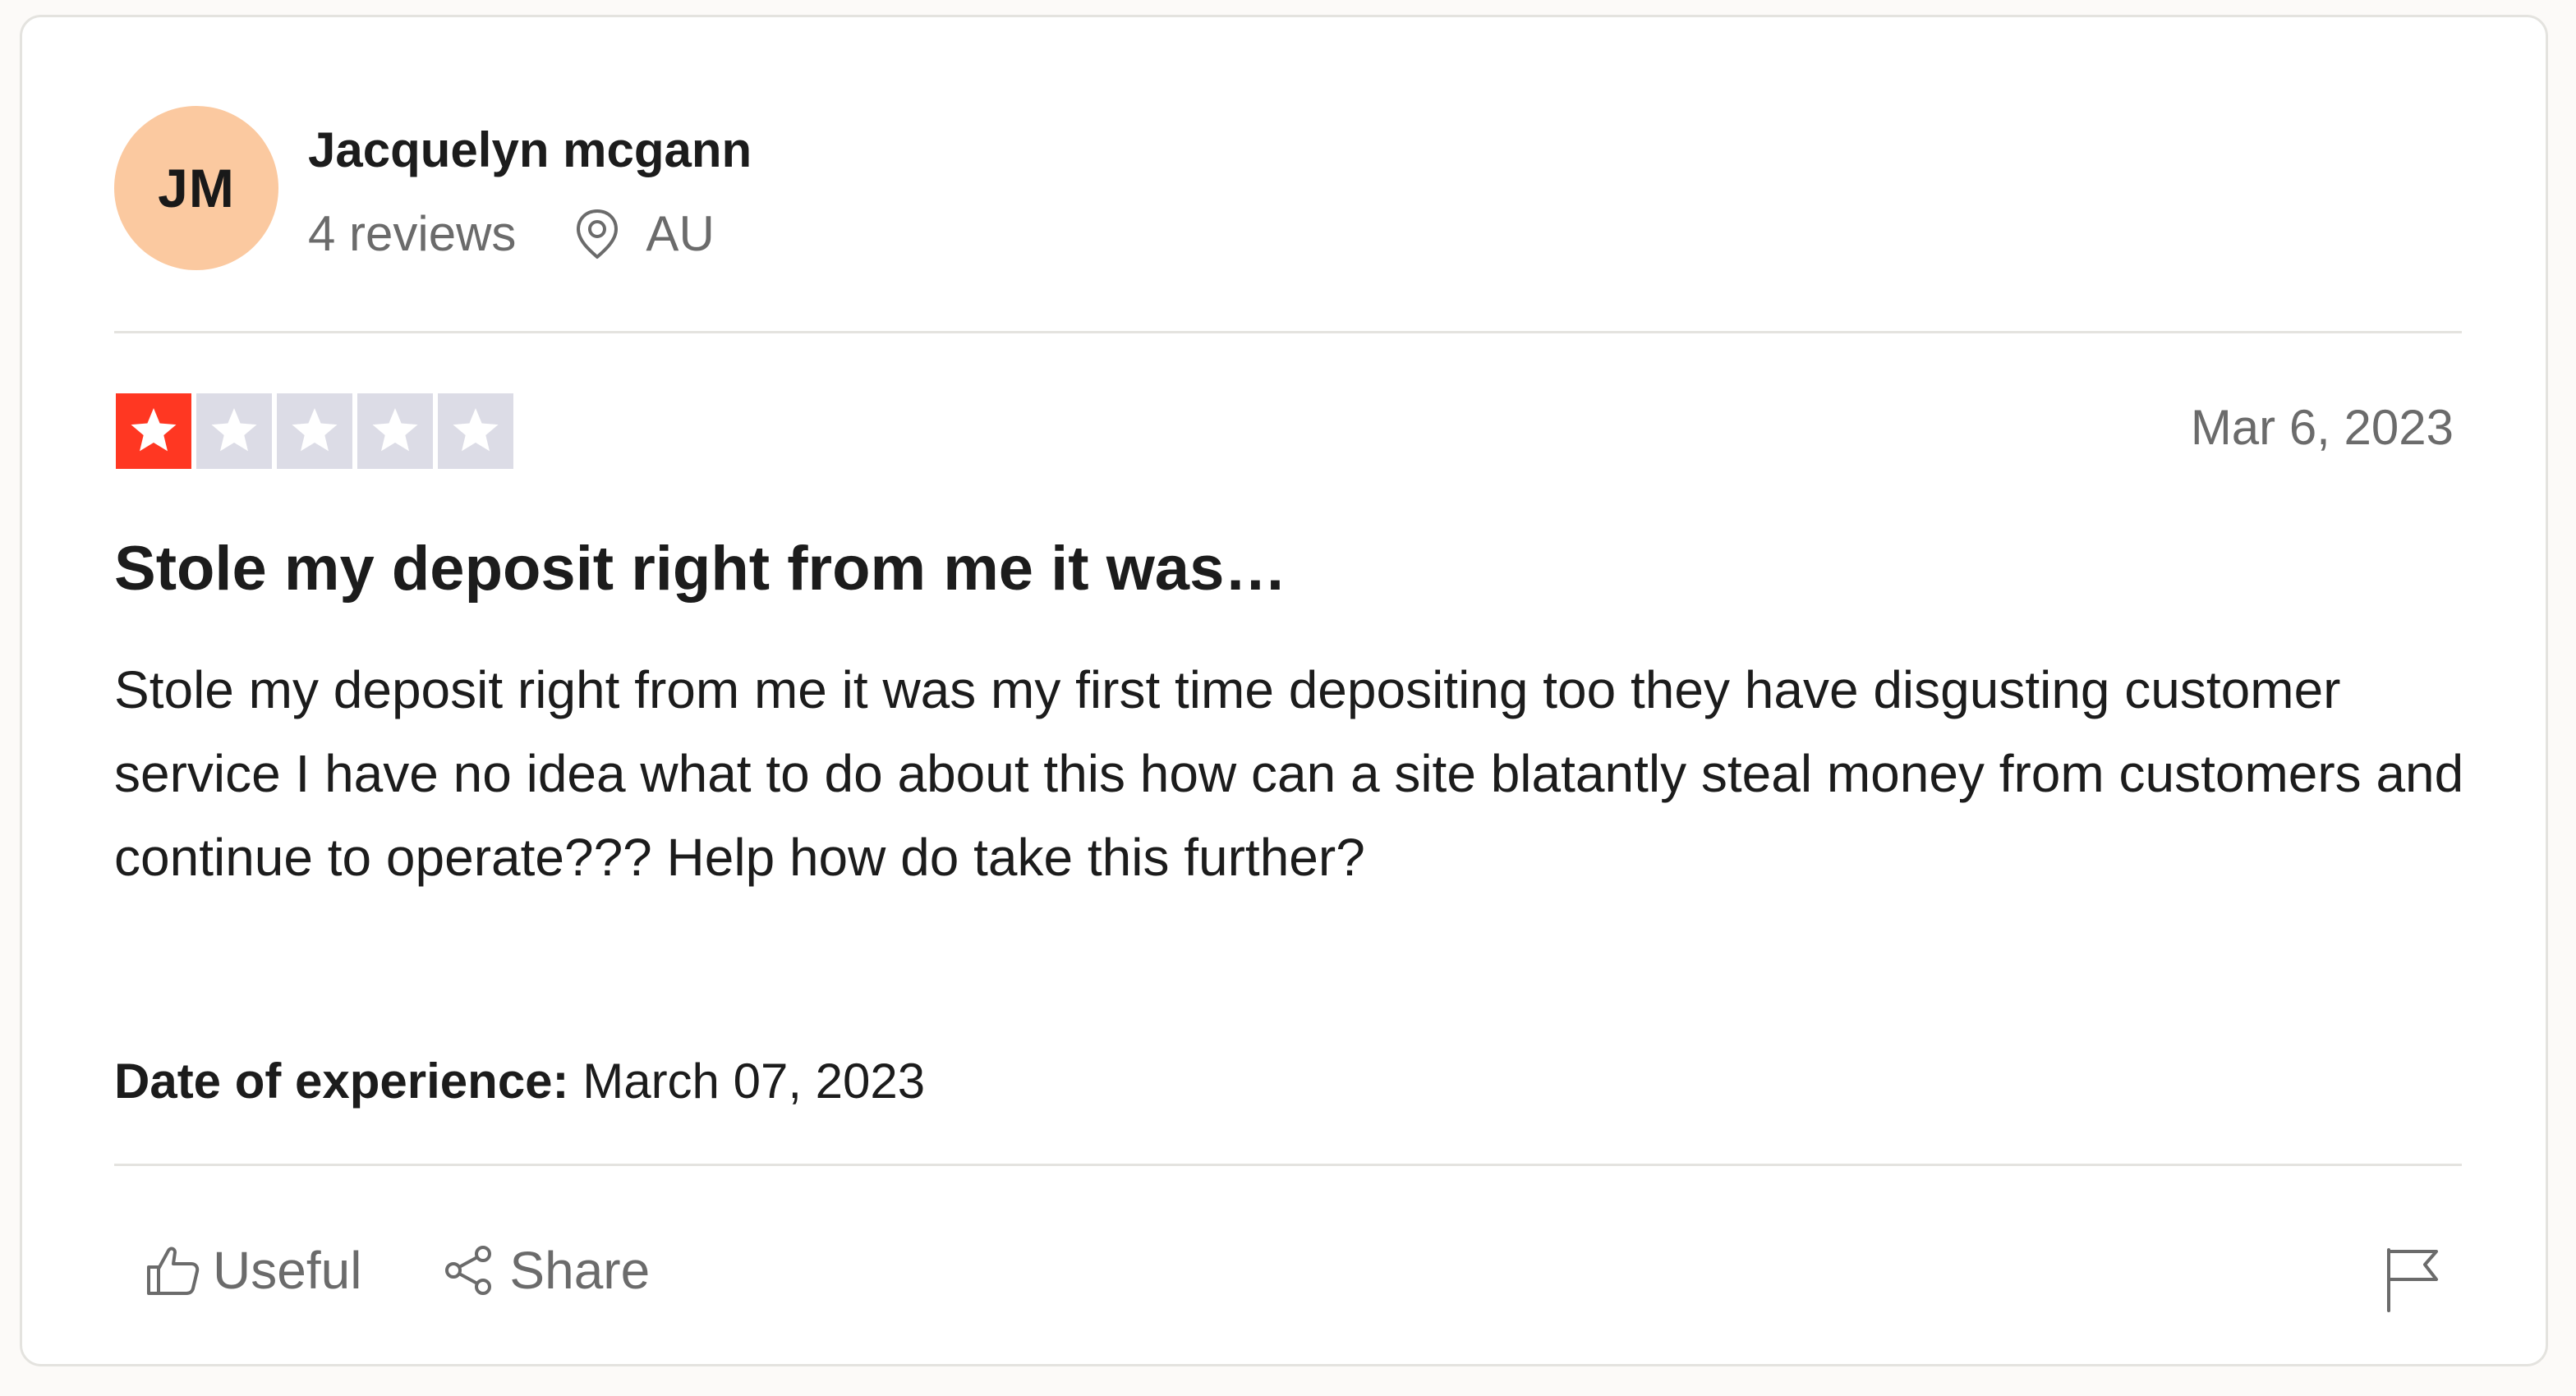 This screenshot has width=2576, height=1396. Describe the element at coordinates (397, 1270) in the screenshot. I see `review-actions: Useful Share` at that location.